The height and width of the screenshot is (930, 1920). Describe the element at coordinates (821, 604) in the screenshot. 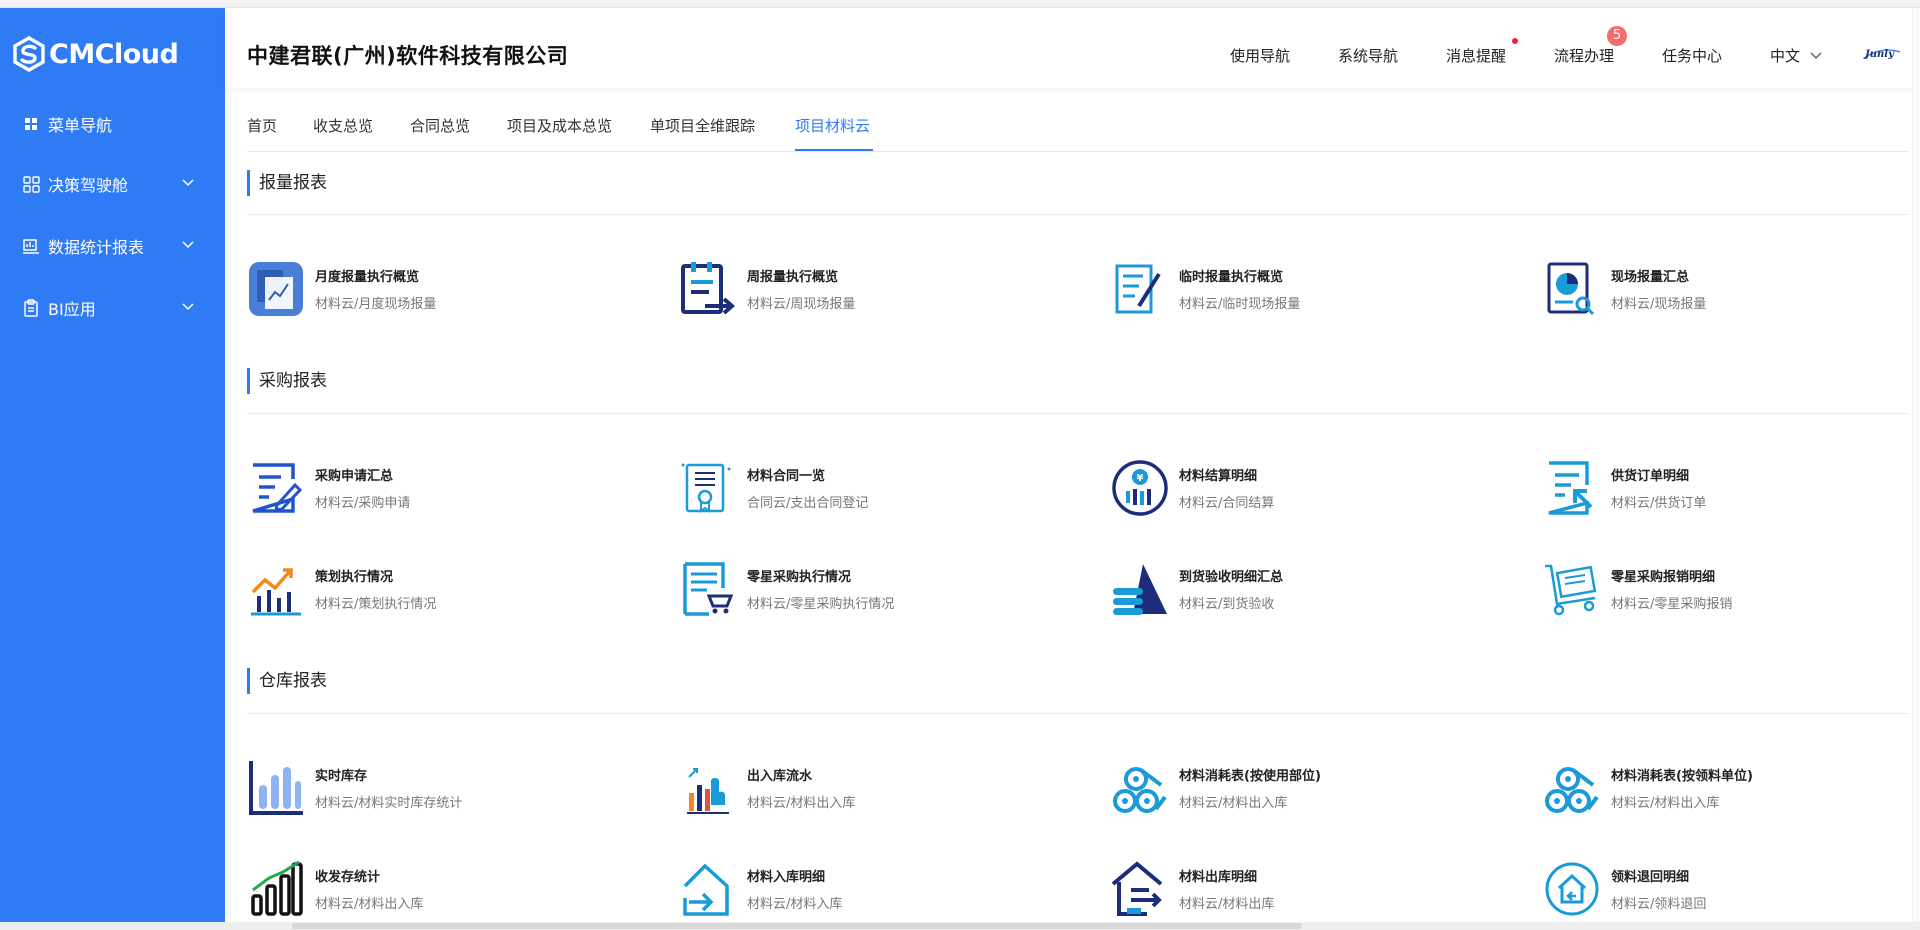

I see `card-subtitle: 材料云/零星采购执行情况` at that location.